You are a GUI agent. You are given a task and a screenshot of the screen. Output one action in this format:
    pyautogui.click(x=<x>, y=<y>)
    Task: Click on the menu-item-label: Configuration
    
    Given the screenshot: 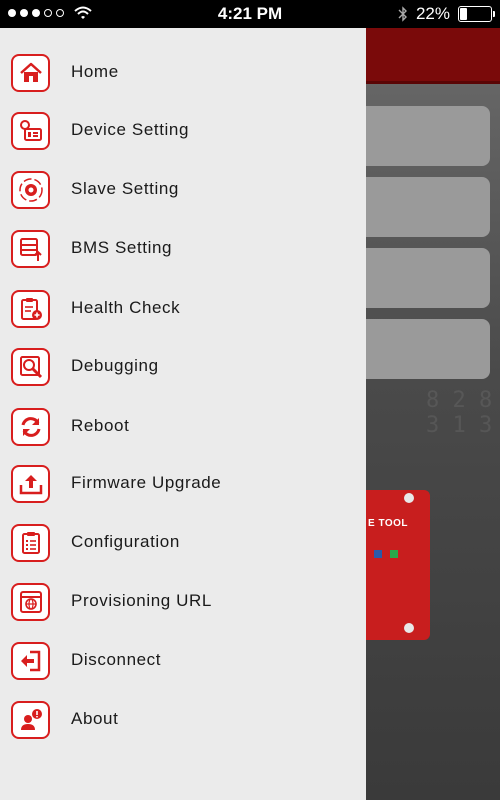 What is the action you would take?
    pyautogui.click(x=125, y=541)
    